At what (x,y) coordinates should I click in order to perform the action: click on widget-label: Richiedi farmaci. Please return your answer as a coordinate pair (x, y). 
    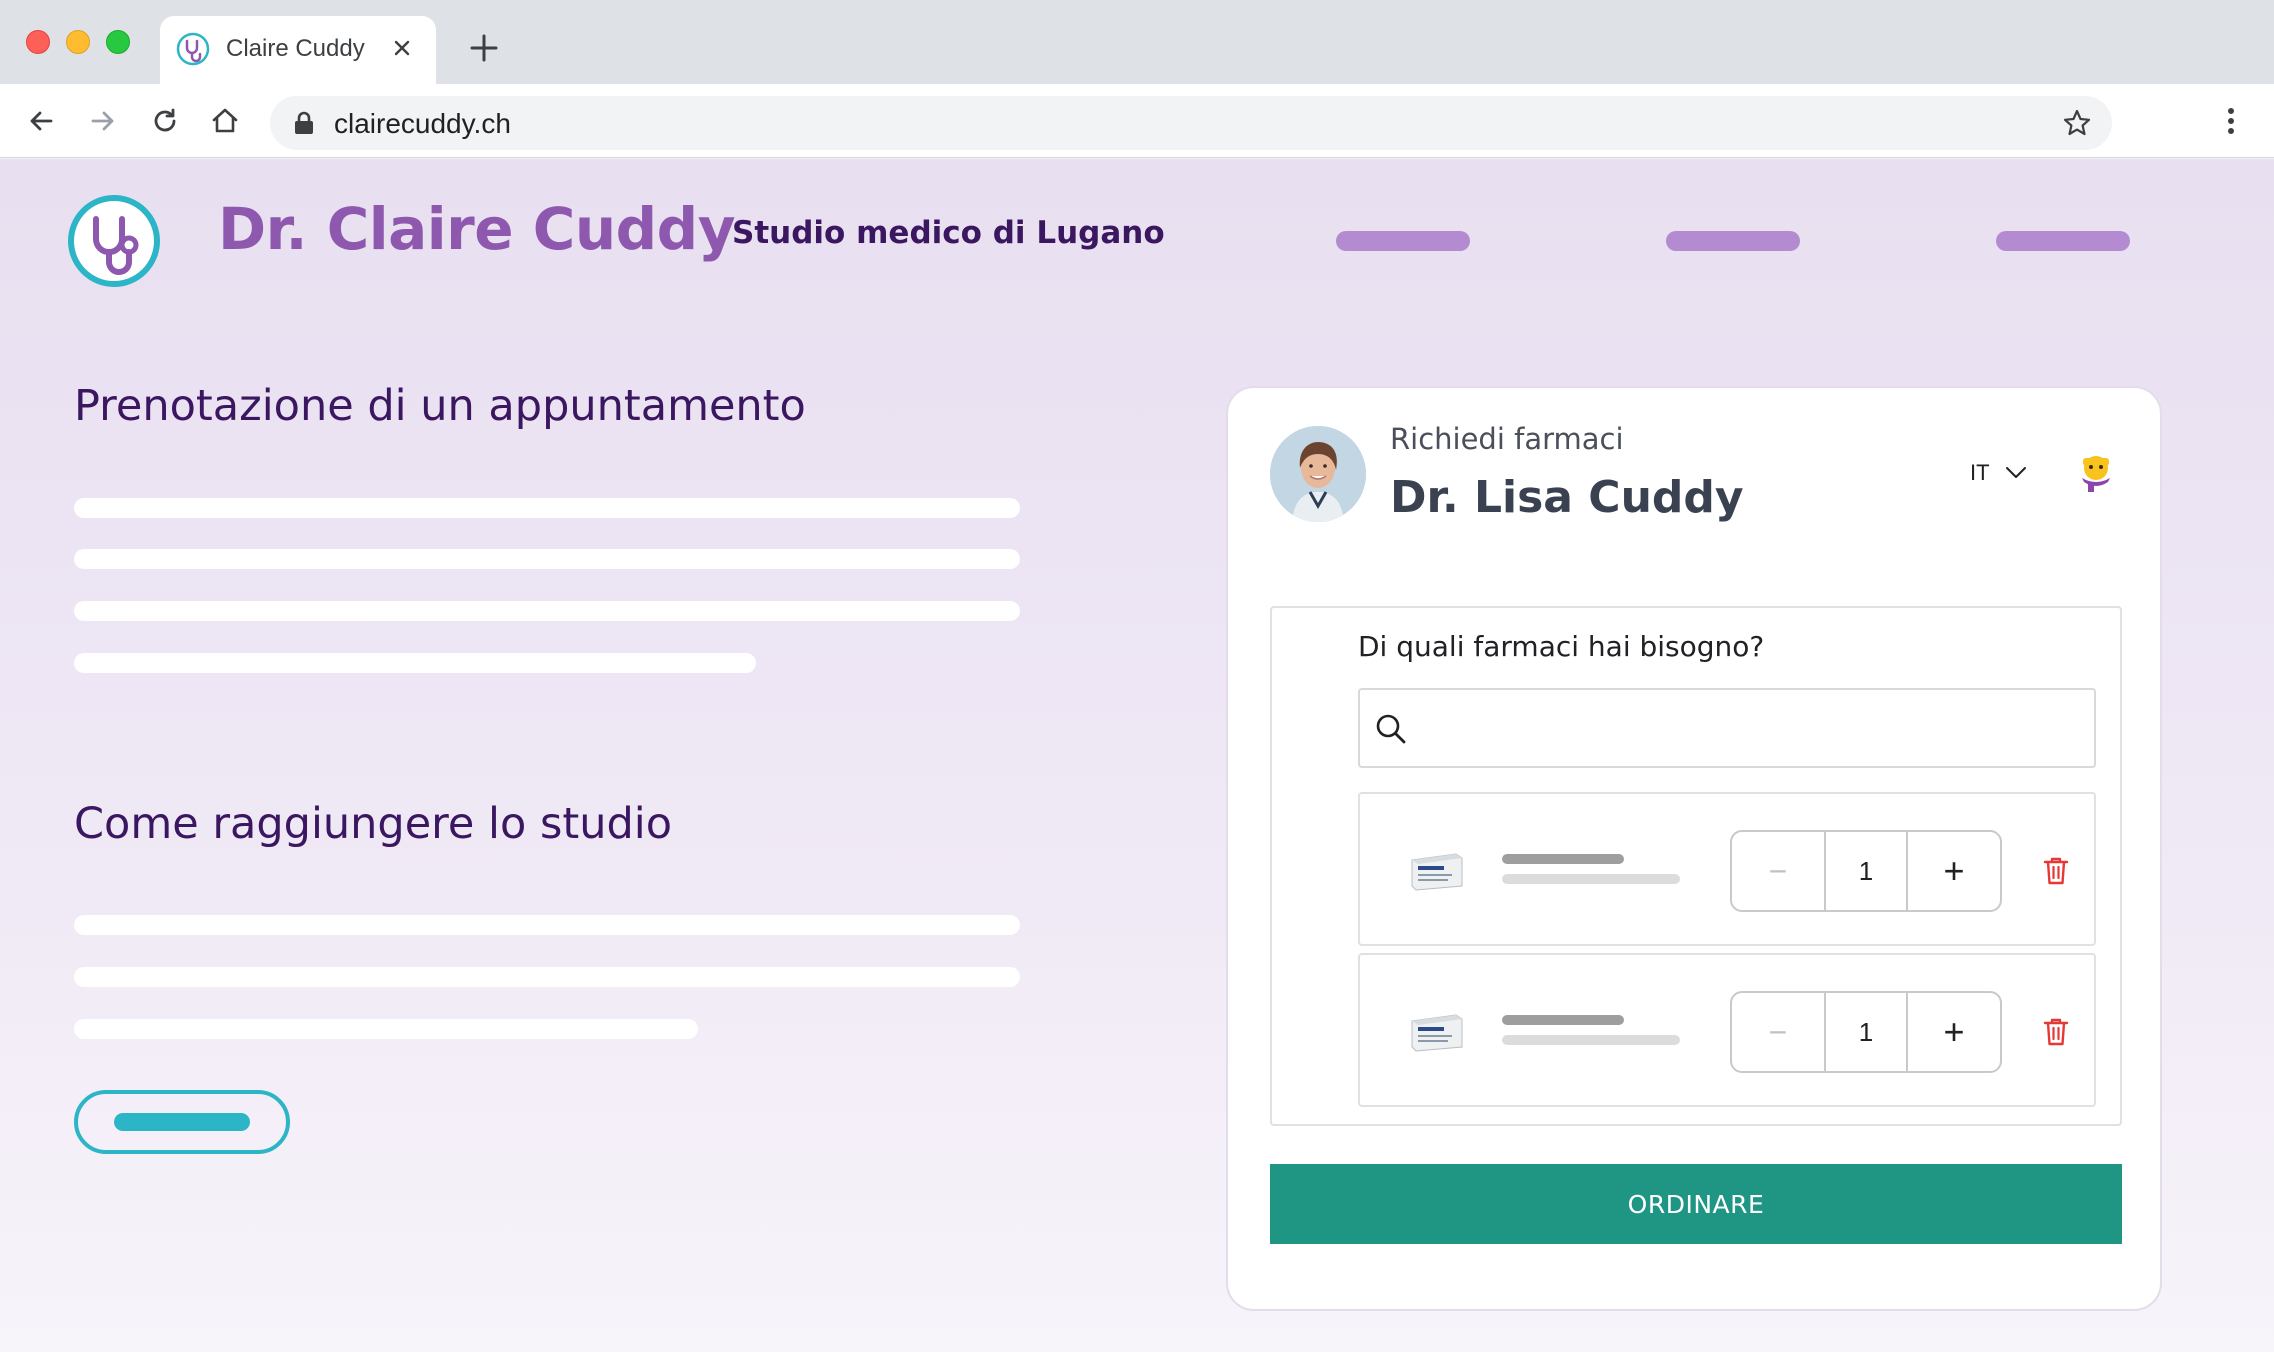
    Looking at the image, I should click on (1507, 439).